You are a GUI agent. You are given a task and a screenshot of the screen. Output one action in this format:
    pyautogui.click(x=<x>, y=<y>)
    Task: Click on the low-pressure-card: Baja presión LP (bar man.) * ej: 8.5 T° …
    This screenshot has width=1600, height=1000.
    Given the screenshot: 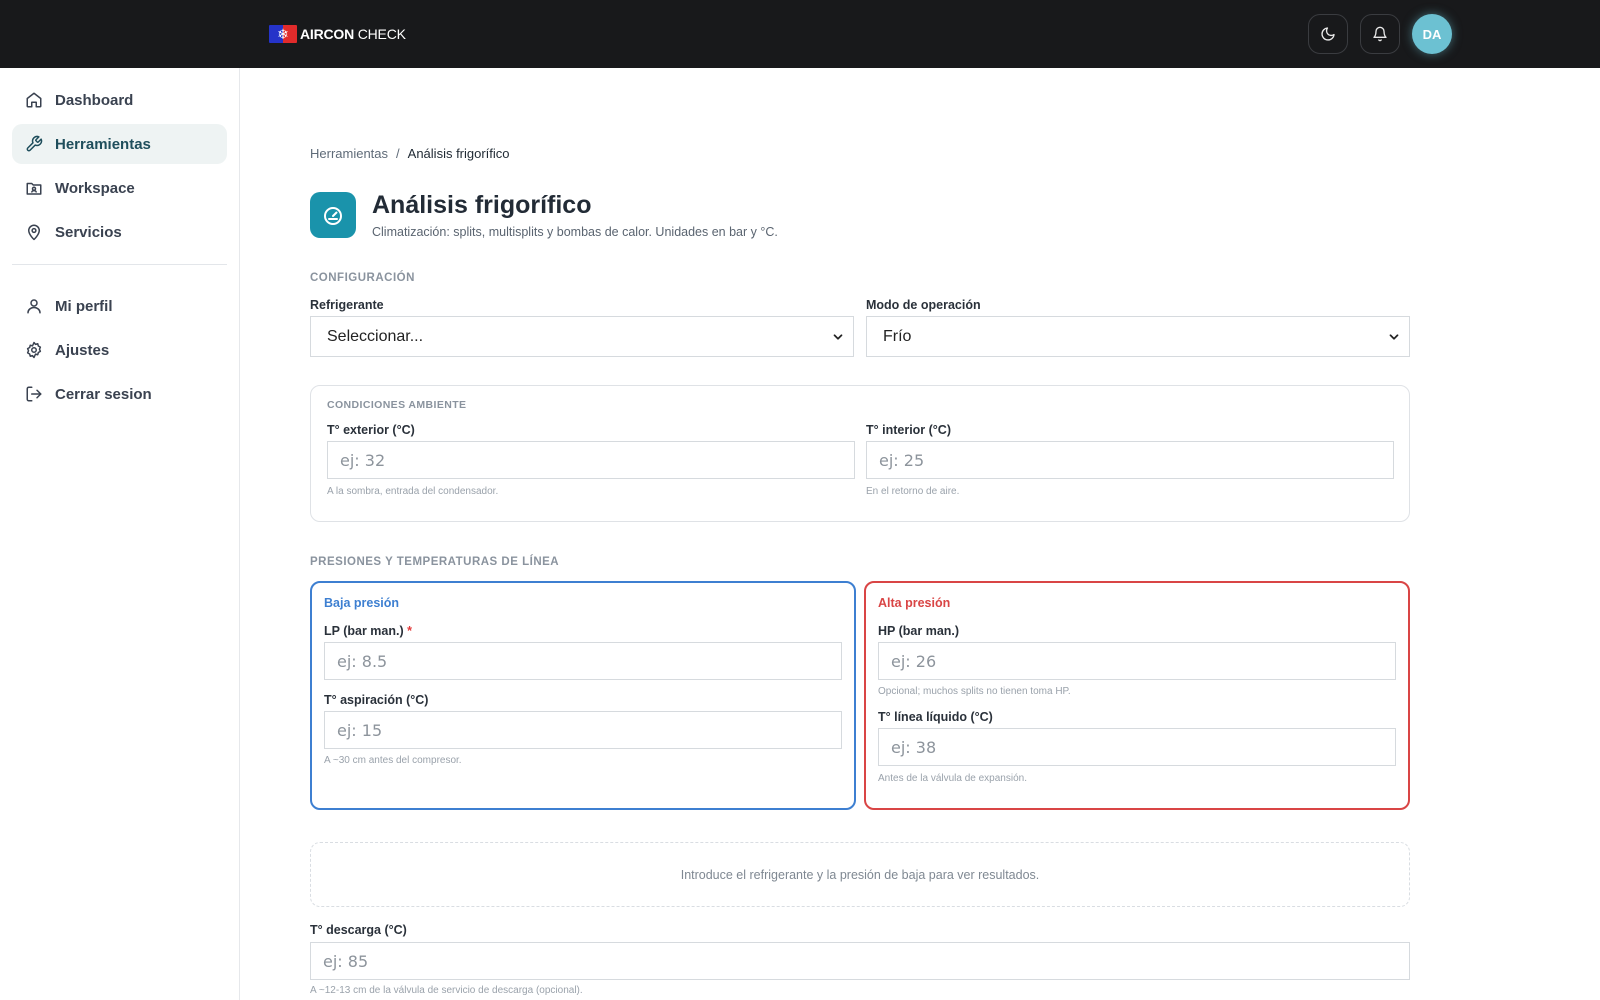 What is the action you would take?
    pyautogui.click(x=583, y=695)
    